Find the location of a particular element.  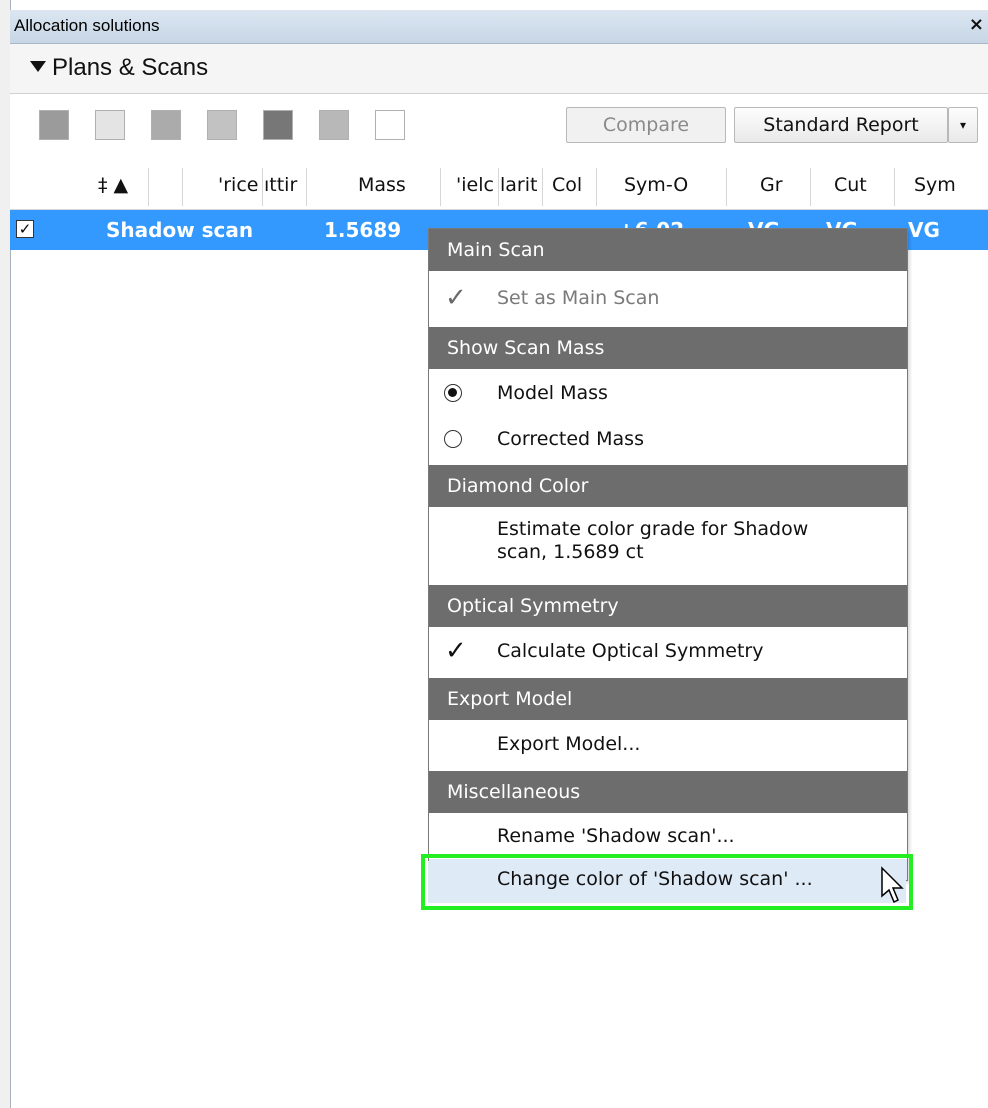

column-header-clarity: larit is located at coordinates (520, 185).